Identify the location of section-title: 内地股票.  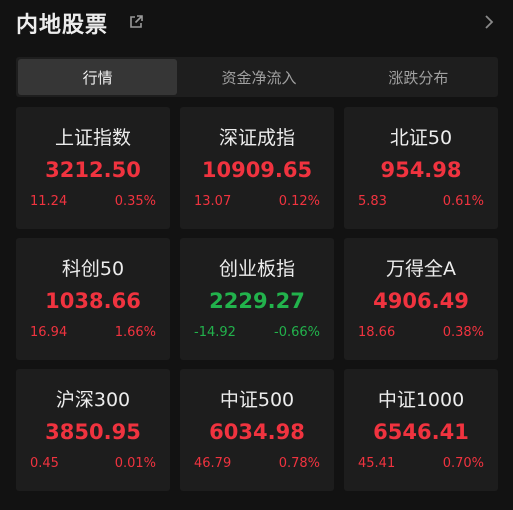
(62, 25).